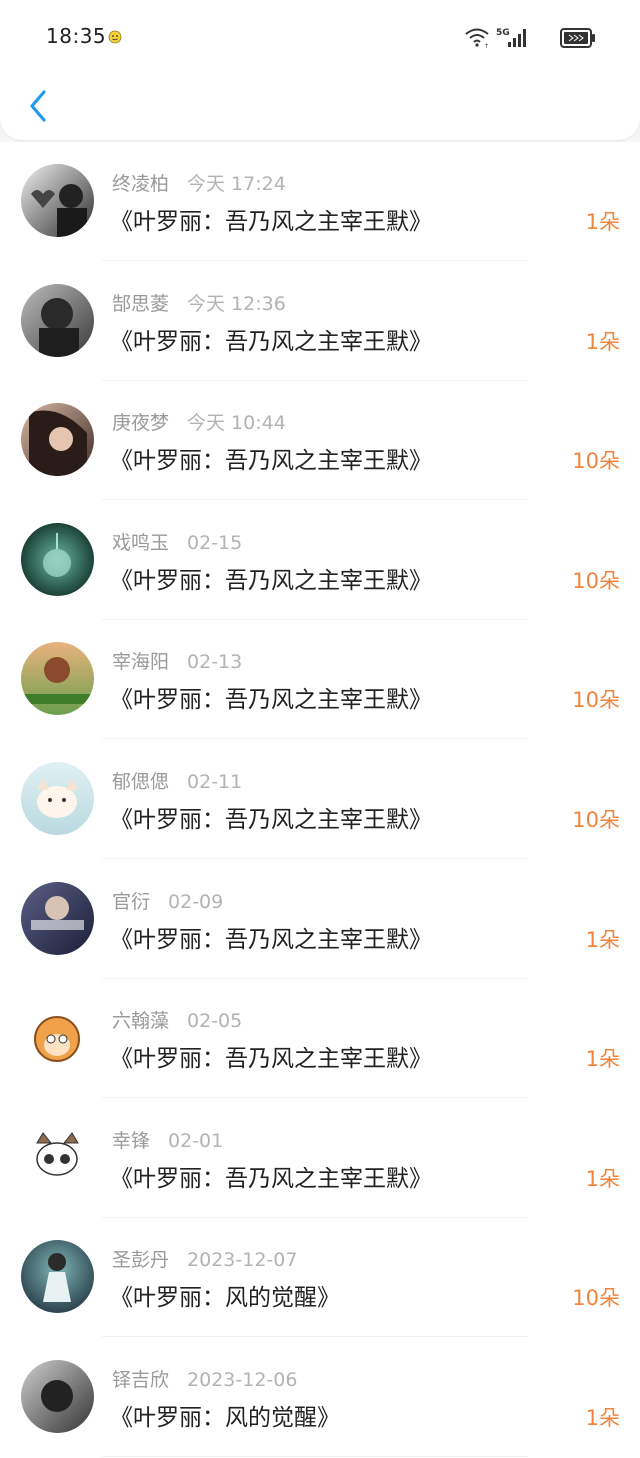 The width and height of the screenshot is (640, 1458). I want to click on gift-record-row: 幸锋 02-01 《叶罗丽：吾乃风之主宰王默》 1朵, so click(320, 1159).